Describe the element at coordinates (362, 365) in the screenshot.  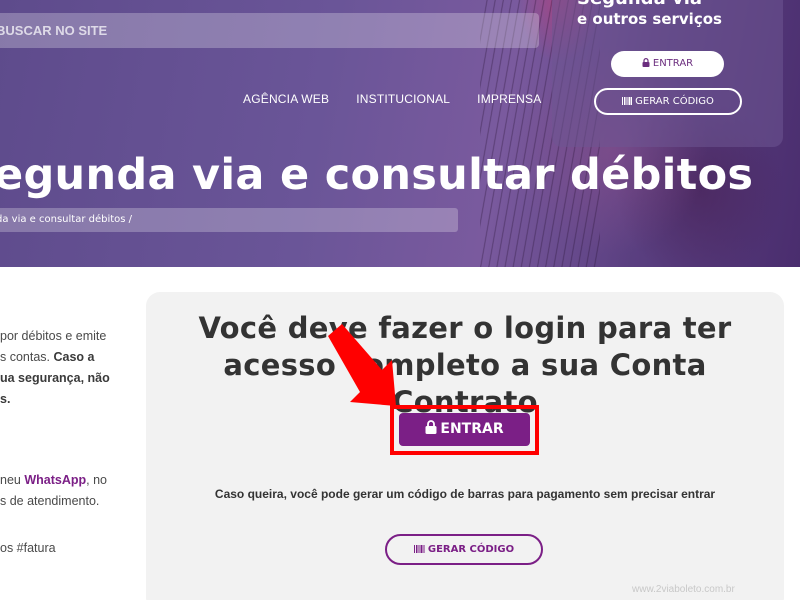
I see `arrow-down-right-icon` at that location.